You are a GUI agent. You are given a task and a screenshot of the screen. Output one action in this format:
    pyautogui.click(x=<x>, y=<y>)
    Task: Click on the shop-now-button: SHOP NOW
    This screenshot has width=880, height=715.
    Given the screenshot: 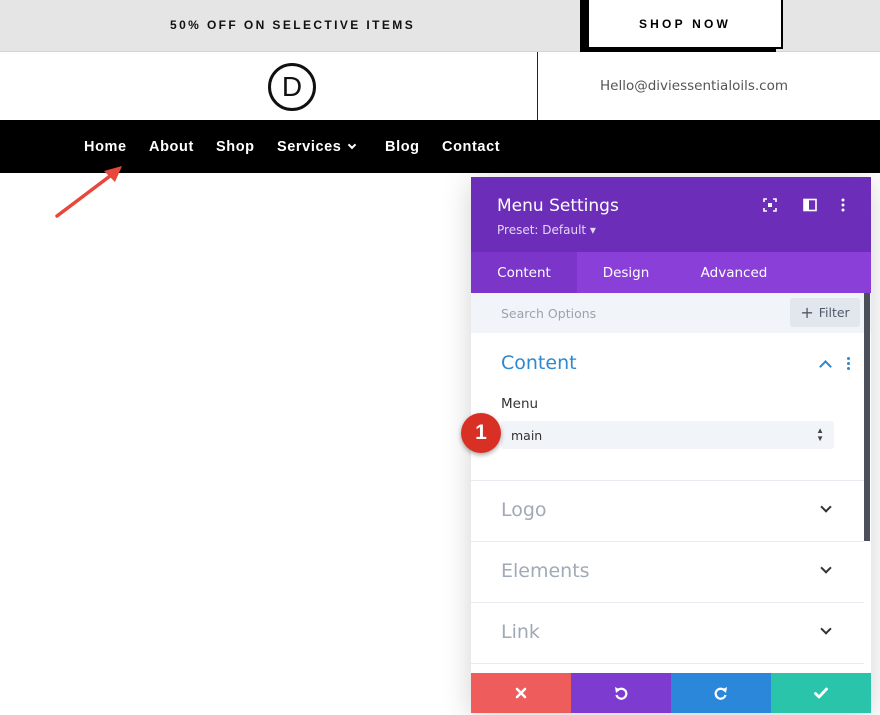 What is the action you would take?
    pyautogui.click(x=685, y=24)
    